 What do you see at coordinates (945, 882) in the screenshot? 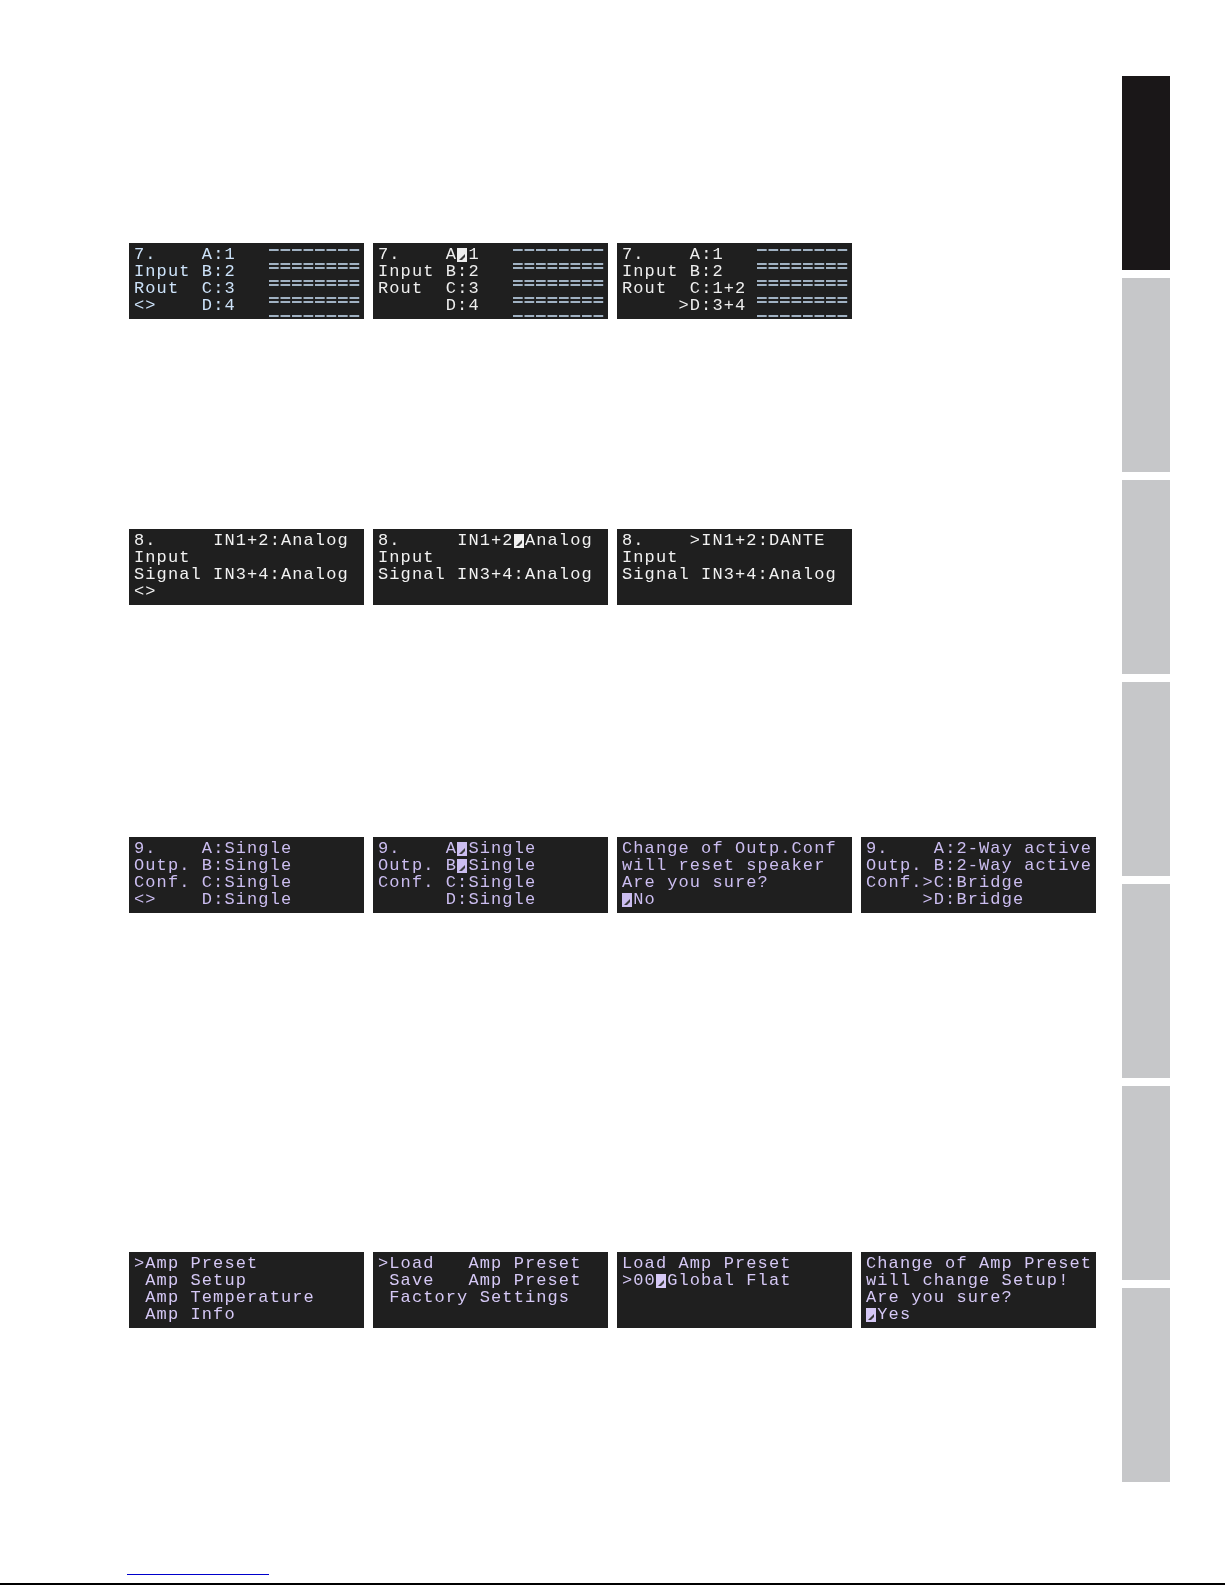
I see `lcd-text: Conf.>C:Bridge` at bounding box center [945, 882].